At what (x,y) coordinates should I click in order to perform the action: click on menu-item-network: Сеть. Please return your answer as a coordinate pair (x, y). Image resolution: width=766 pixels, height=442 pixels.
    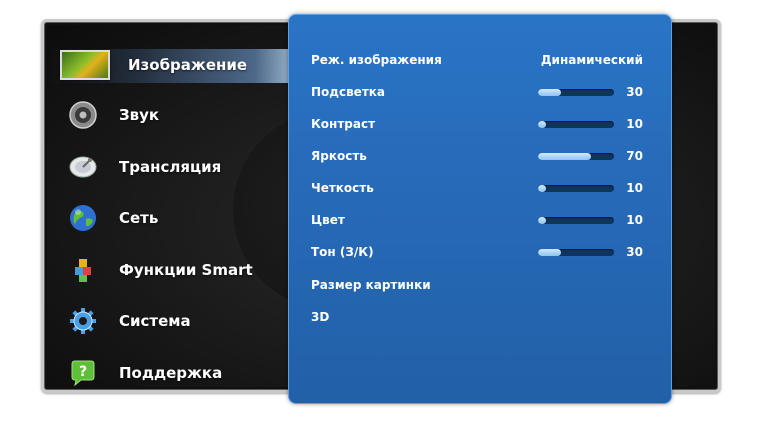
    Looking at the image, I should click on (187, 218).